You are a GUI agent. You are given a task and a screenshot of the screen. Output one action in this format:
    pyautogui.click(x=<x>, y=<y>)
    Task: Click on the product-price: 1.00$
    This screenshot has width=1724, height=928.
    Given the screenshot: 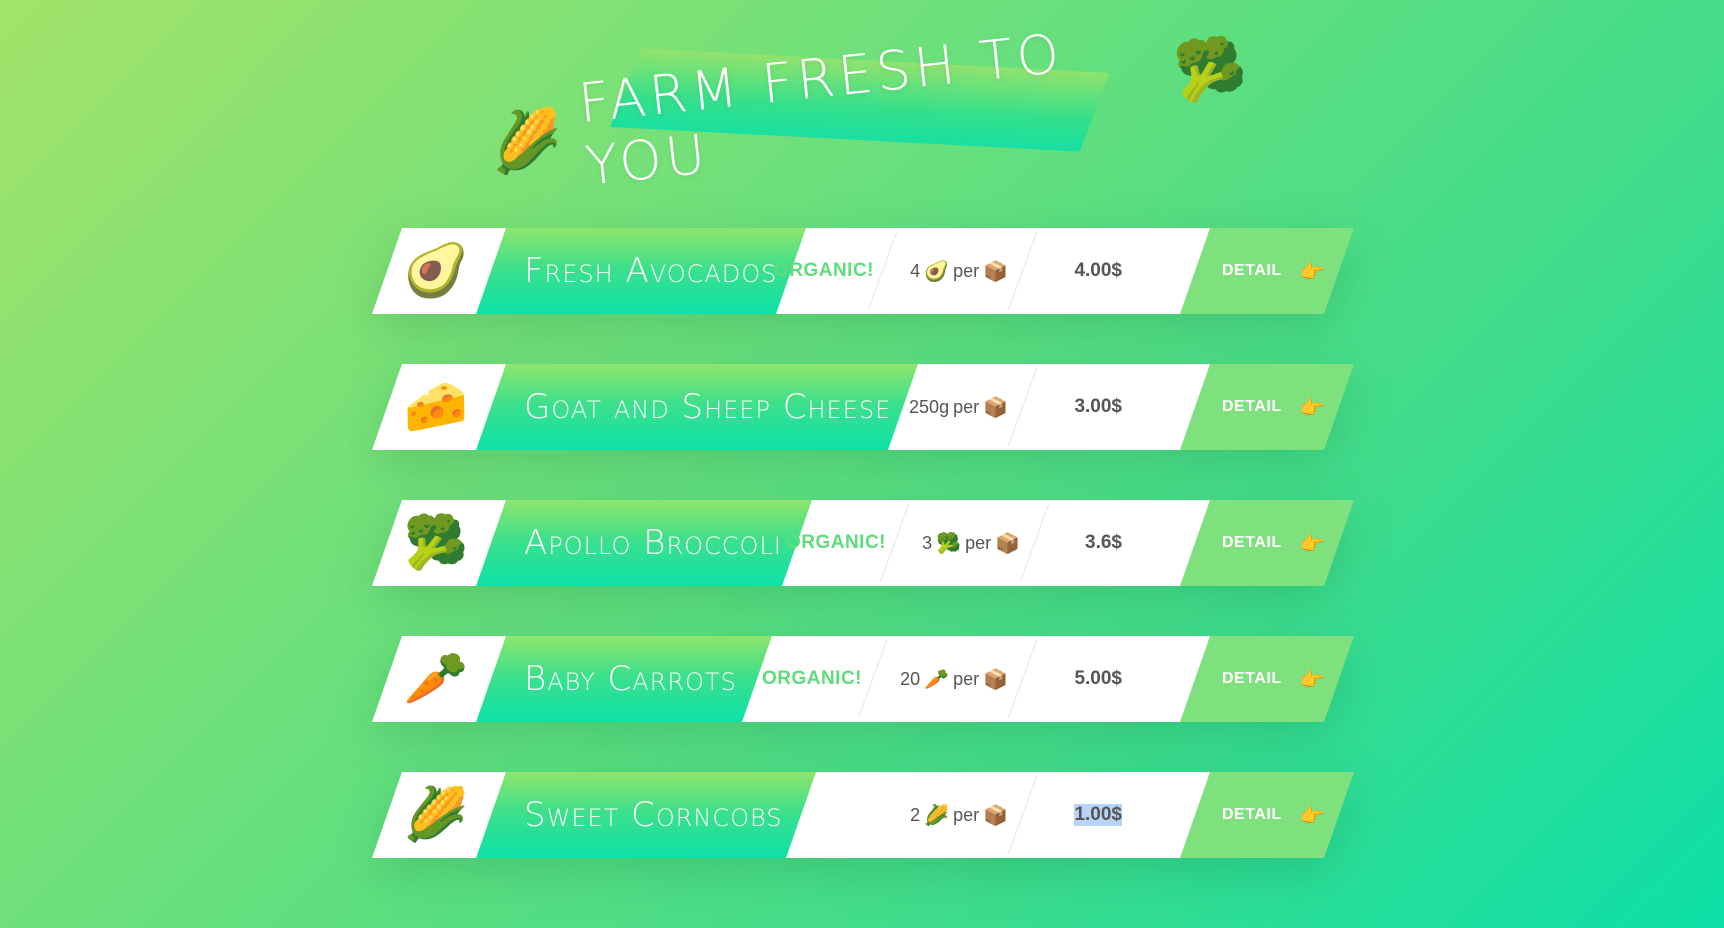 What is the action you would take?
    pyautogui.click(x=1098, y=815)
    